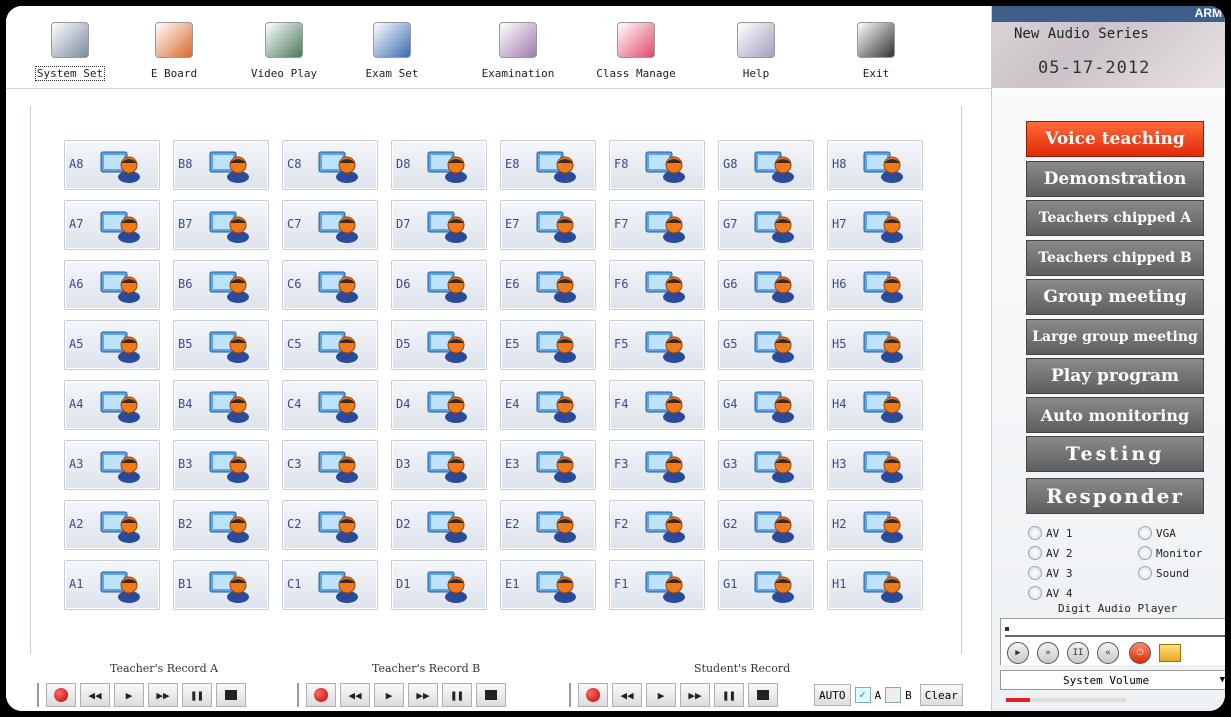  Describe the element at coordinates (548, 345) in the screenshot. I see `seat-e5: E5` at that location.